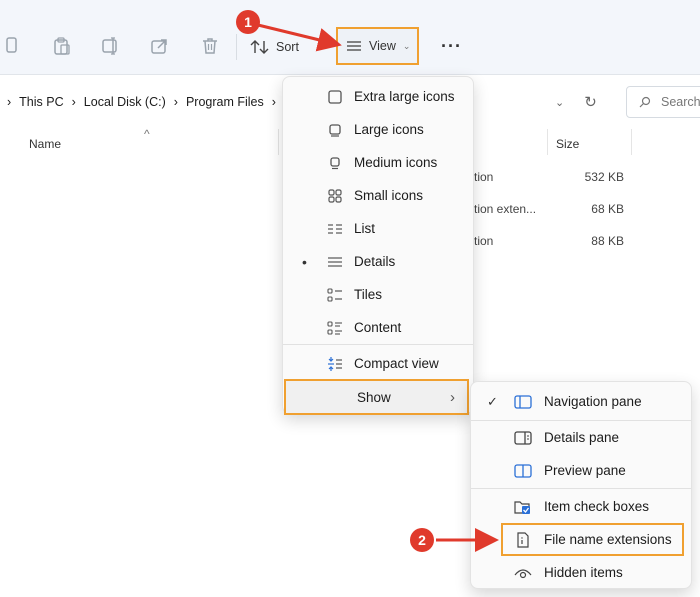 The image size is (700, 597). What do you see at coordinates (422, 540) in the screenshot?
I see `annotation-badge: 2` at bounding box center [422, 540].